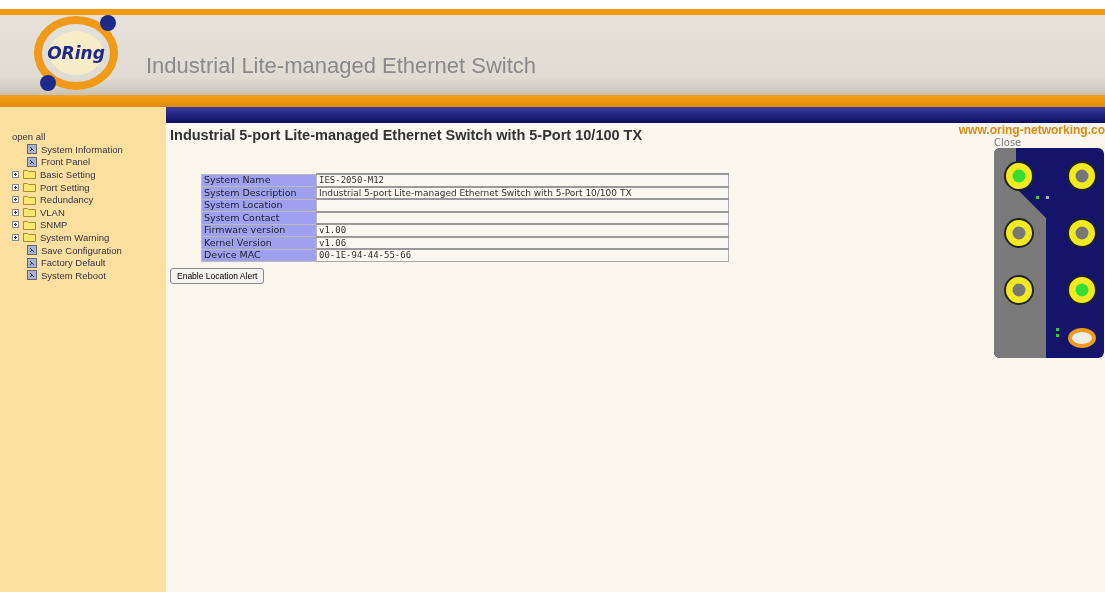 The width and height of the screenshot is (1105, 592). What do you see at coordinates (406, 135) in the screenshot?
I see `page-title: Industrial 5-port Lite-managed Ethernet Switch with 5-Port 10/100 TX` at bounding box center [406, 135].